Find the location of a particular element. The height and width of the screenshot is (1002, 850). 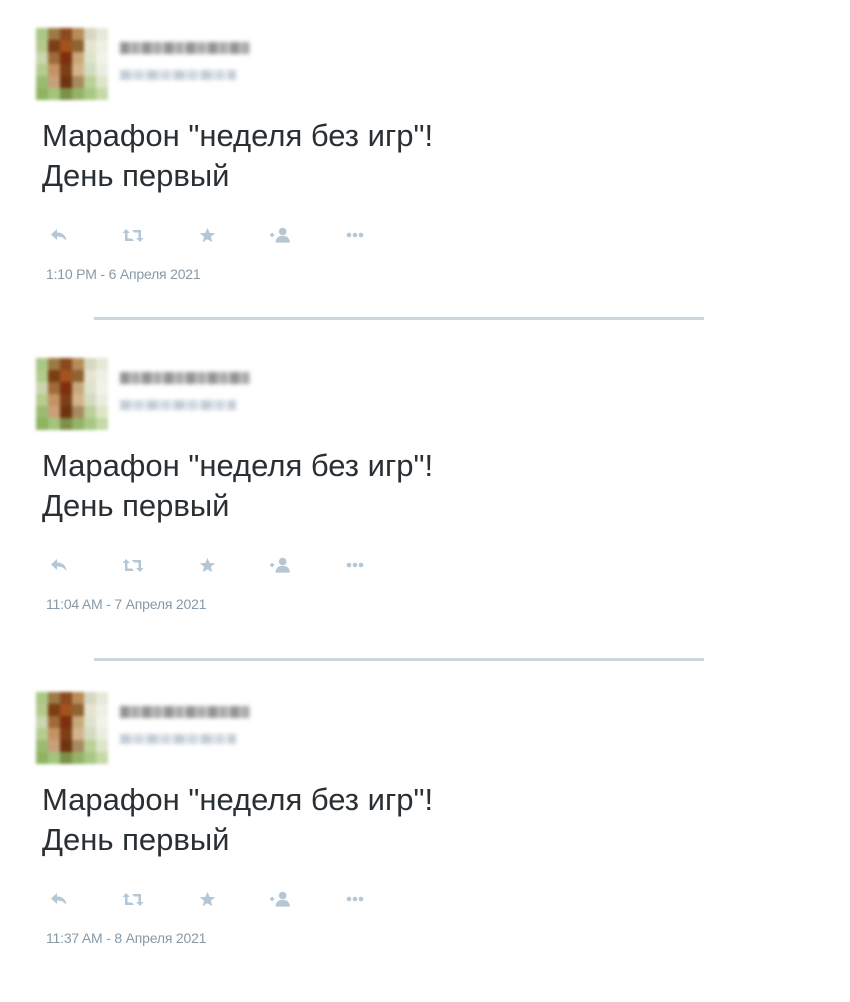

tweet-timestamp: 11:04 AM - 7 Апреля 2021 is located at coordinates (126, 604).